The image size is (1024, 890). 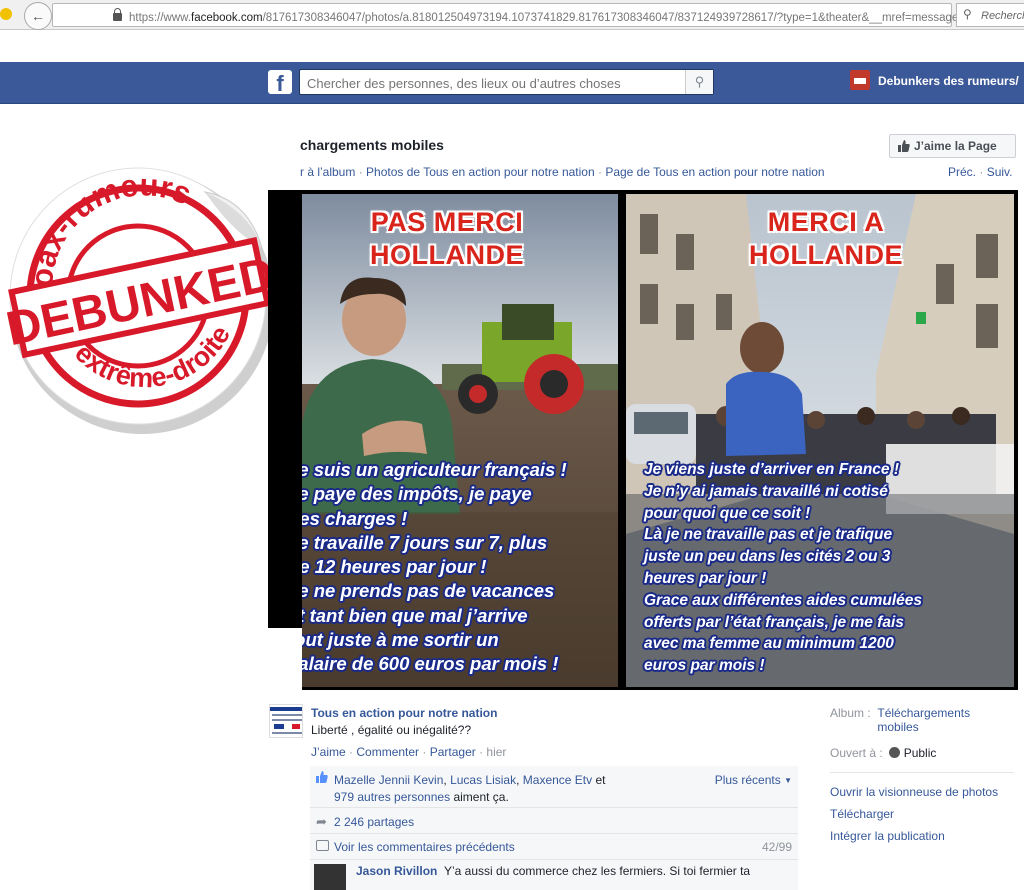 What do you see at coordinates (388, 780) in the screenshot?
I see `liker-link: Mazelle Jennii Kevin` at bounding box center [388, 780].